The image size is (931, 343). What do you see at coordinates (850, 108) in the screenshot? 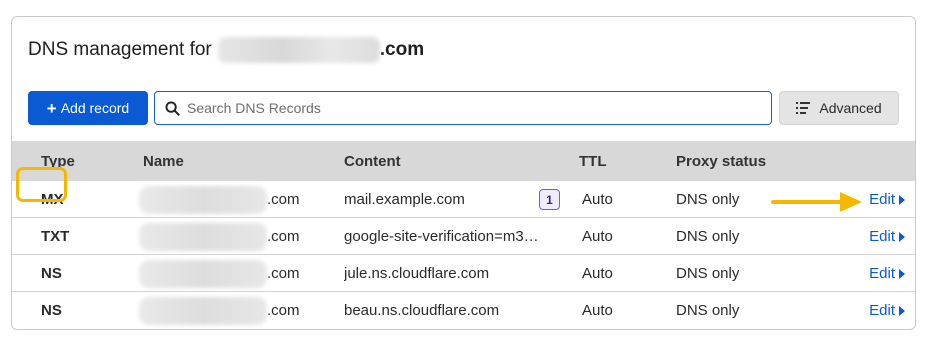
I see `advanced-label: Advanced` at bounding box center [850, 108].